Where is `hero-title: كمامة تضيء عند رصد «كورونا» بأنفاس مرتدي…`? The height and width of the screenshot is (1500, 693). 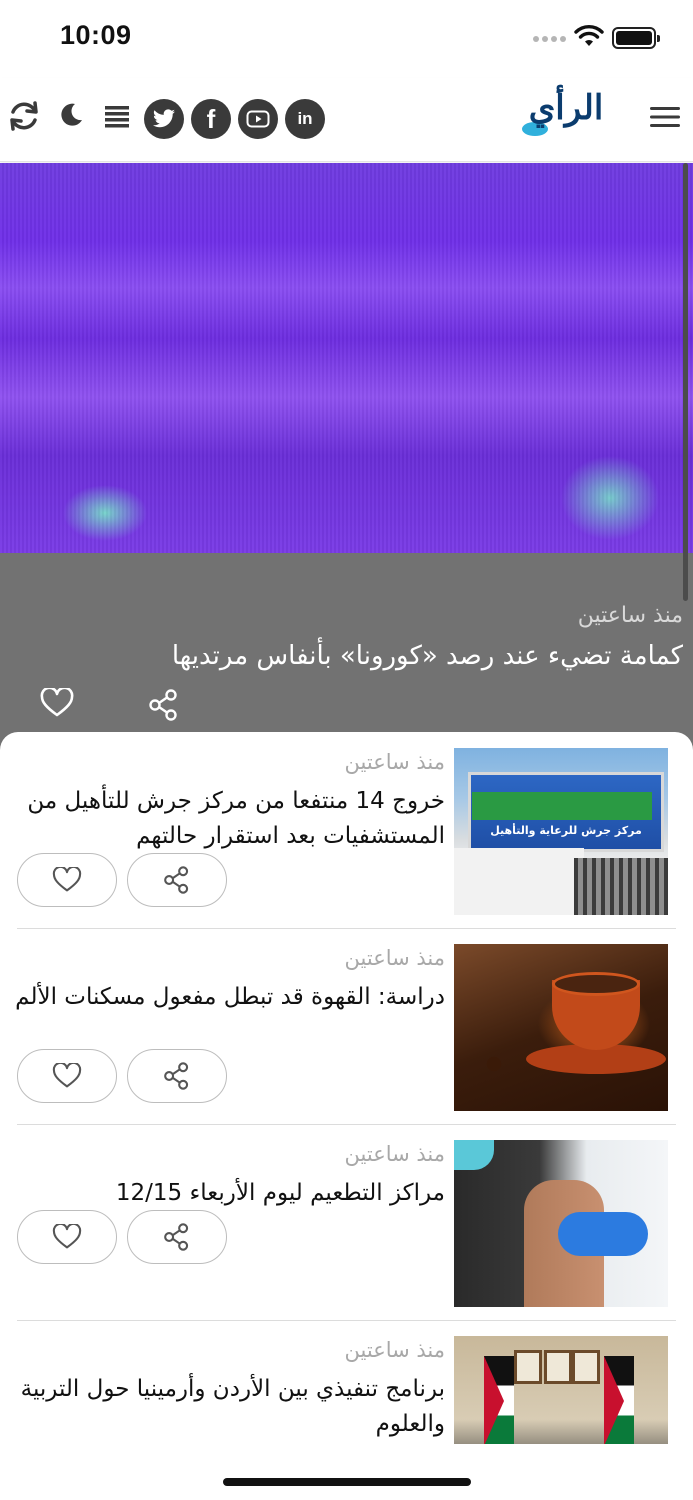 hero-title: كمامة تضيء عند رصد «كورونا» بأنفاس مرتدي… is located at coordinates (427, 656).